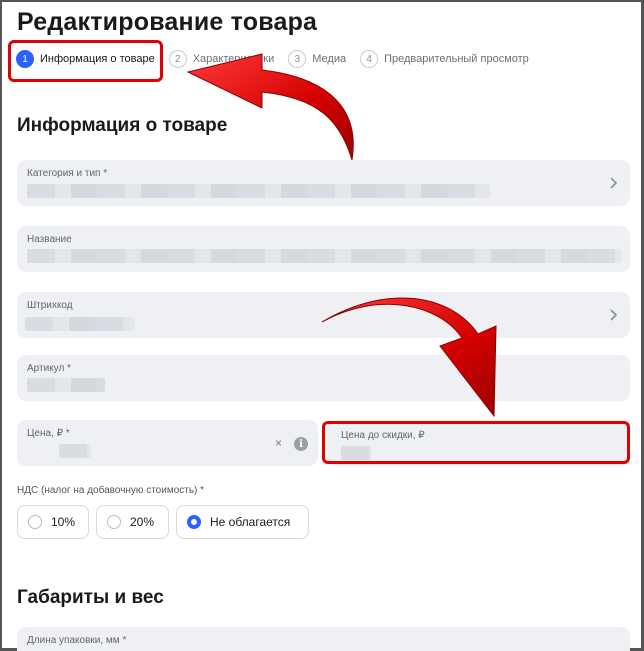 The image size is (644, 651). What do you see at coordinates (329, 59) in the screenshot?
I see `step-label: Медиа` at bounding box center [329, 59].